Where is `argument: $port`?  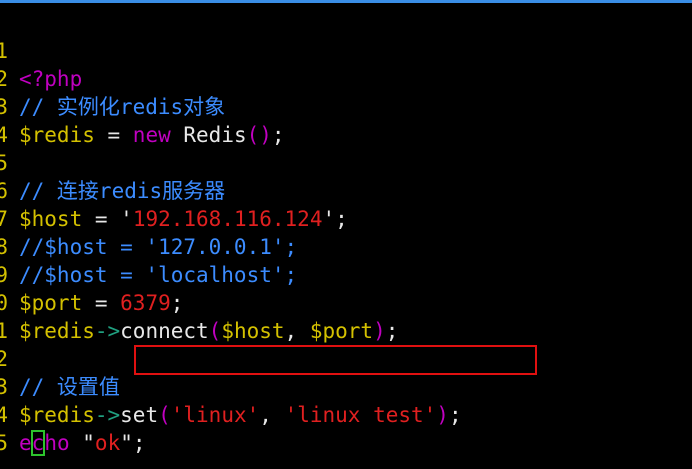
argument: $port is located at coordinates (341, 331).